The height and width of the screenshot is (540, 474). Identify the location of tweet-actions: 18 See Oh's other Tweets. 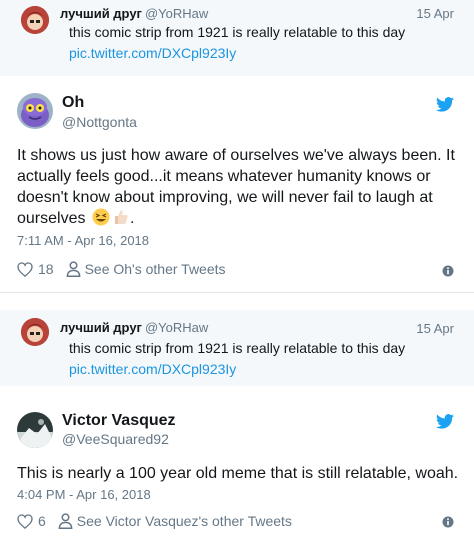
(121, 269).